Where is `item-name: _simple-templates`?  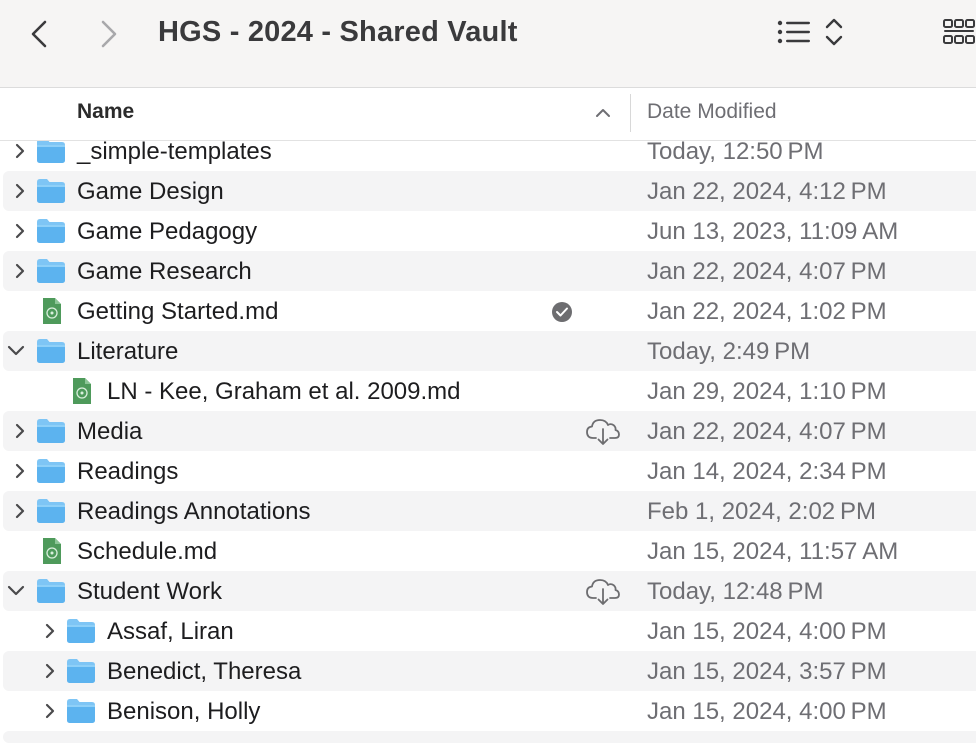 item-name: _simple-templates is located at coordinates (174, 151).